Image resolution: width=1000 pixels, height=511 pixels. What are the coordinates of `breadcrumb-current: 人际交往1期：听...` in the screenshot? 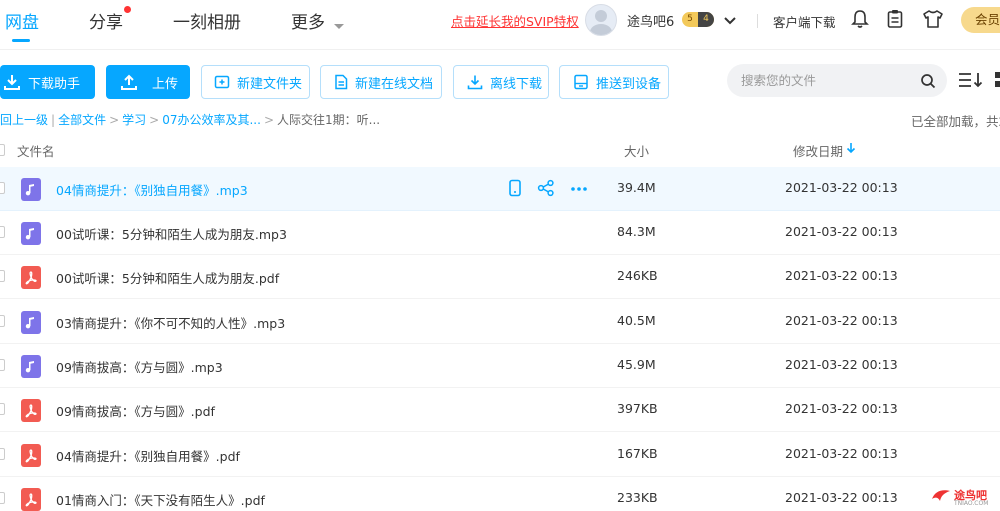 It's located at (329, 120).